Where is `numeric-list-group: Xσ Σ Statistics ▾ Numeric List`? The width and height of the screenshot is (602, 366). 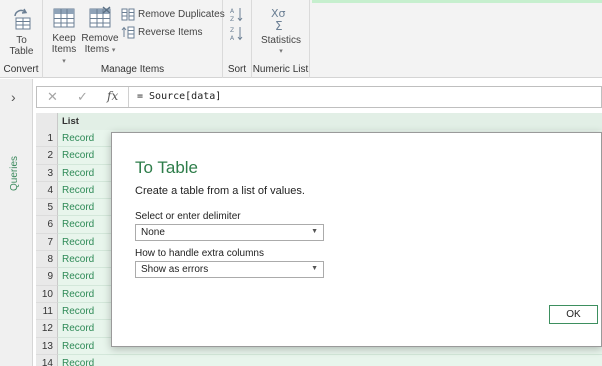 numeric-list-group: Xσ Σ Statistics ▾ Numeric List is located at coordinates (281, 39).